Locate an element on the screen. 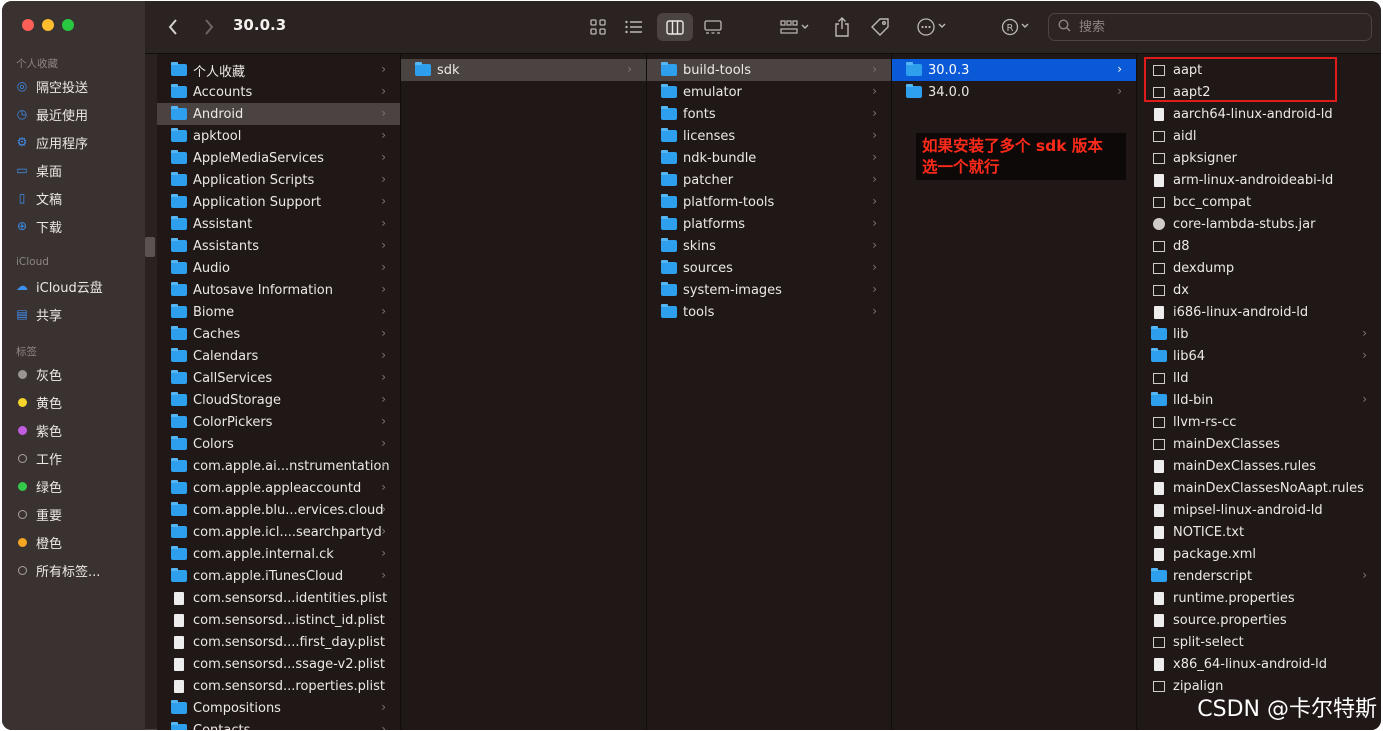 The image size is (1383, 731). file-row: aarch64-linux-android-ld is located at coordinates (1259, 114).